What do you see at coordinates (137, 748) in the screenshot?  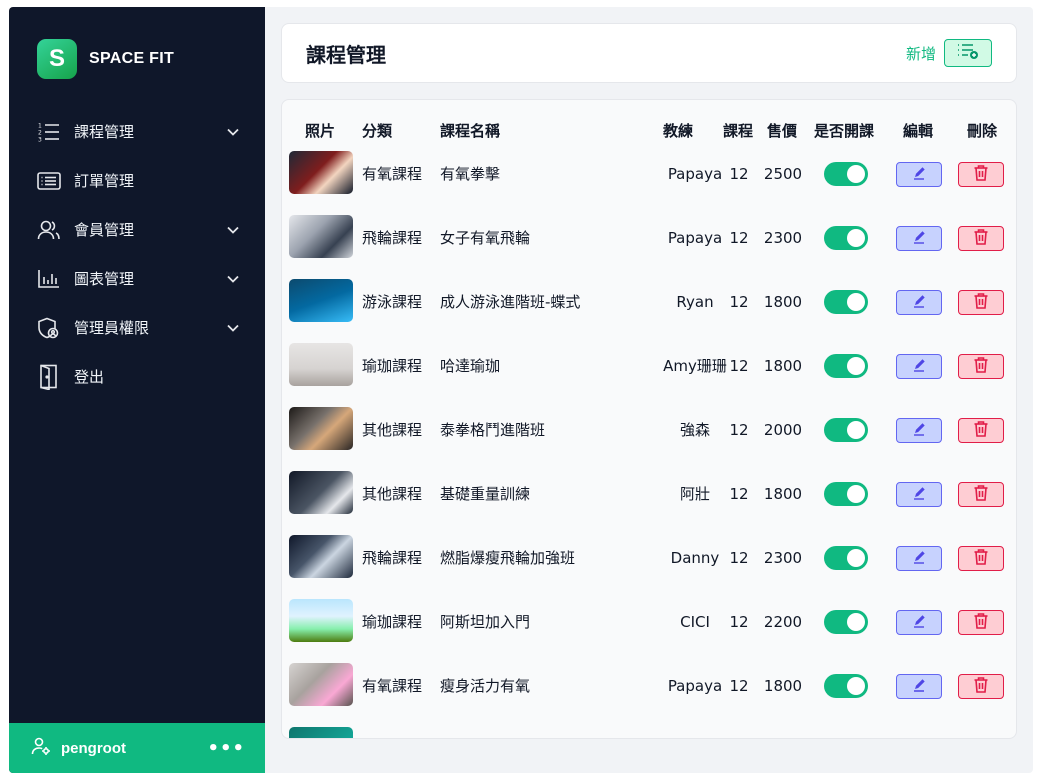 I see `user-bar: pengroot •••` at bounding box center [137, 748].